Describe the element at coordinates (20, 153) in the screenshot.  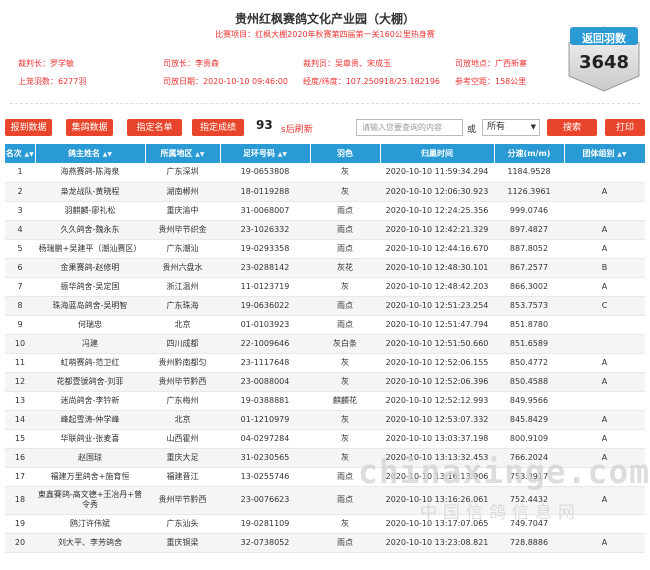
I see `header-rank: 名次 ▲▼` at that location.